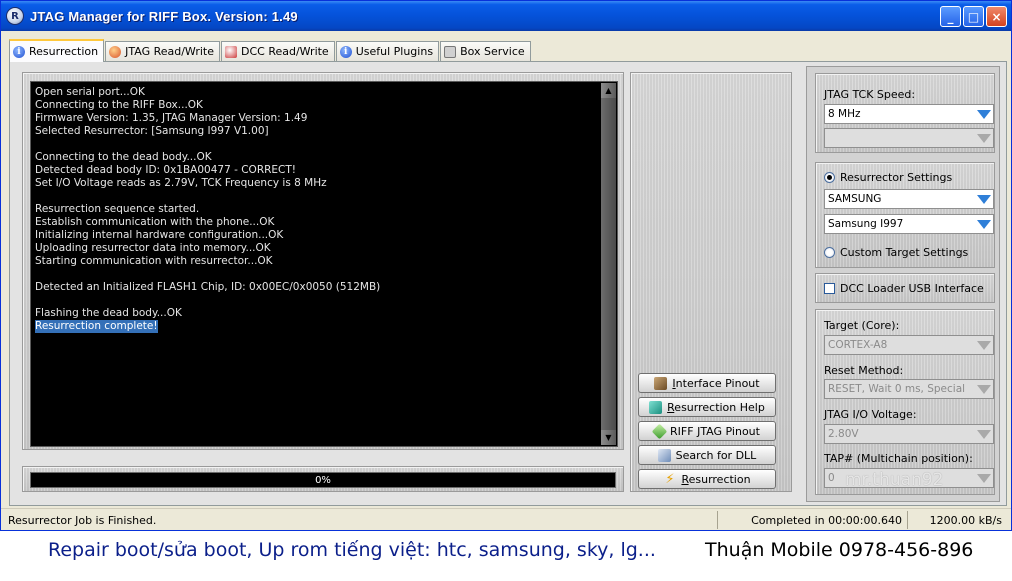 This screenshot has width=1012, height=581. What do you see at coordinates (897, 389) in the screenshot?
I see `reset-method-value: RESET, Wait 0 ms, Special` at bounding box center [897, 389].